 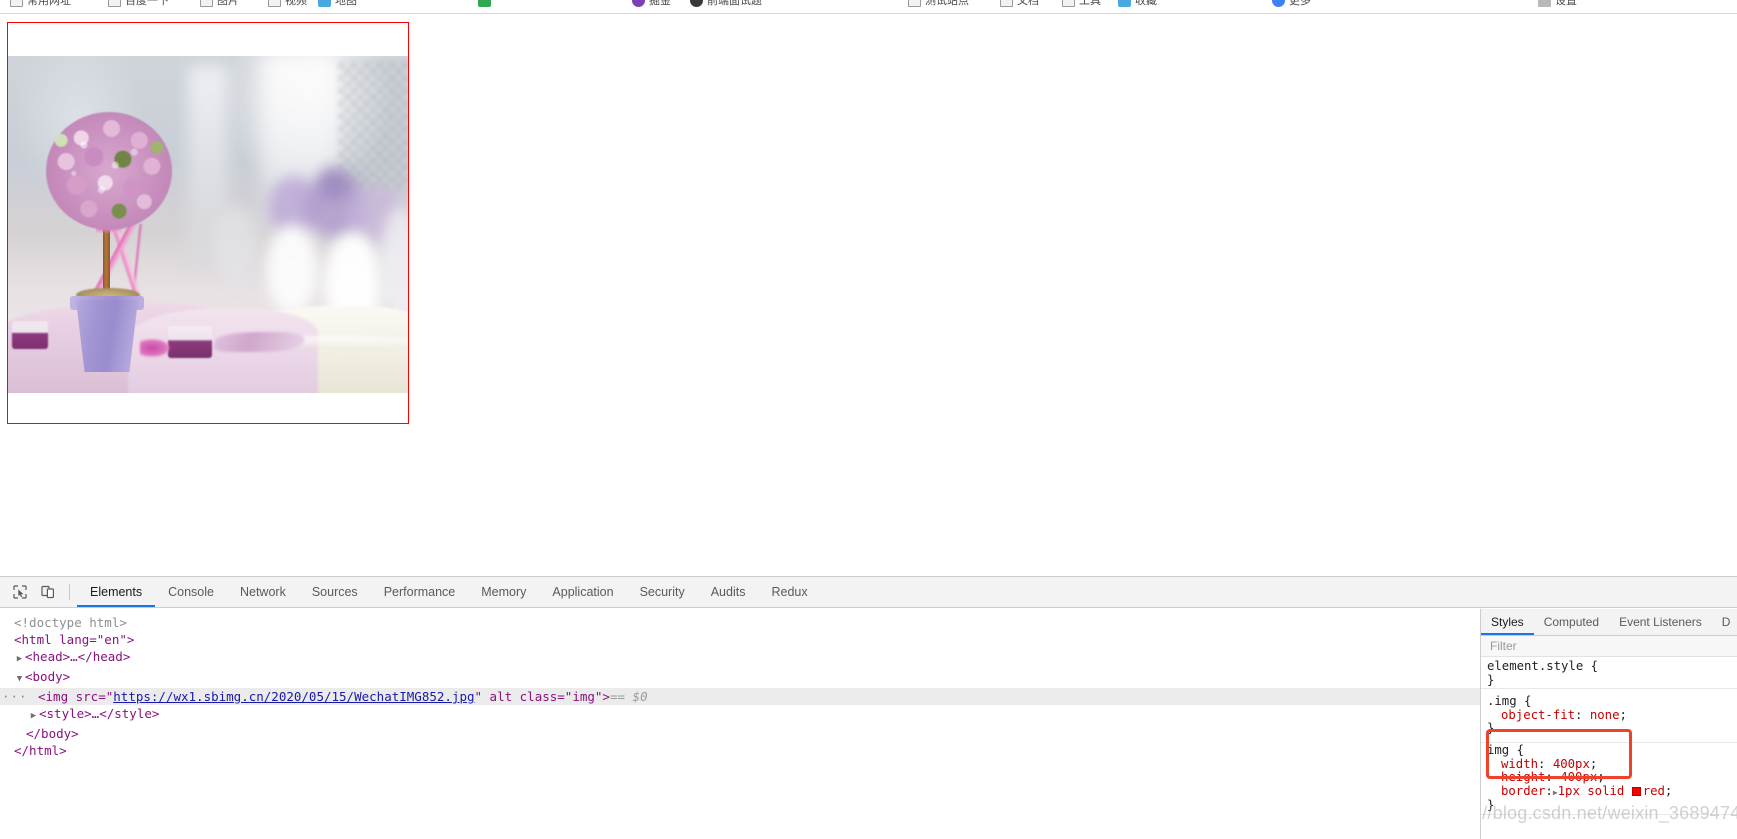 I want to click on dom-line-body-close: </body>, so click(x=52, y=733).